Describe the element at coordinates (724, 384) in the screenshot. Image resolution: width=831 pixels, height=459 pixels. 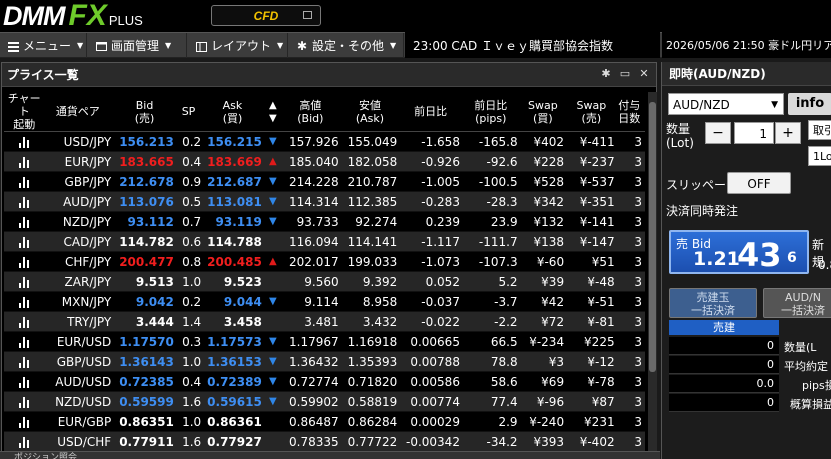
I see `sell-pips-value: 0.0` at that location.